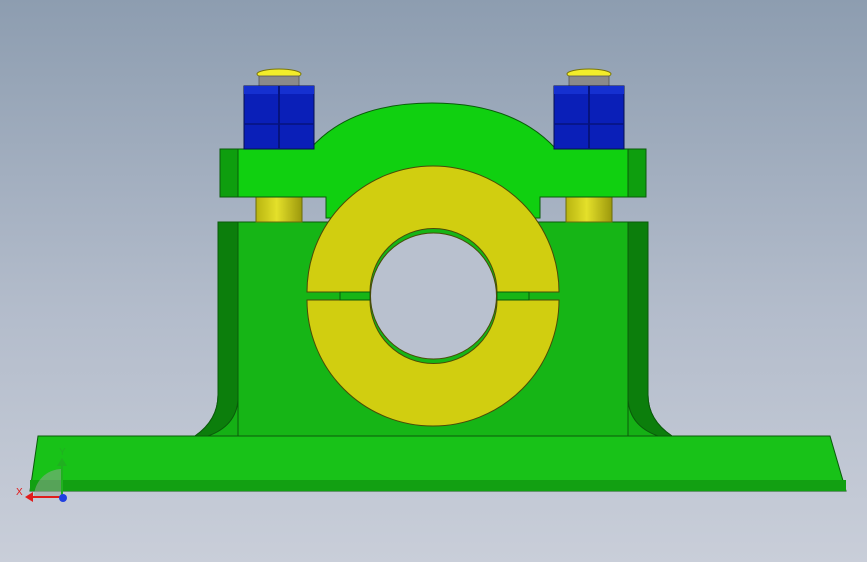 This screenshot has height=562, width=867. What do you see at coordinates (216, 329) in the screenshot?
I see `housing-left-side-face` at bounding box center [216, 329].